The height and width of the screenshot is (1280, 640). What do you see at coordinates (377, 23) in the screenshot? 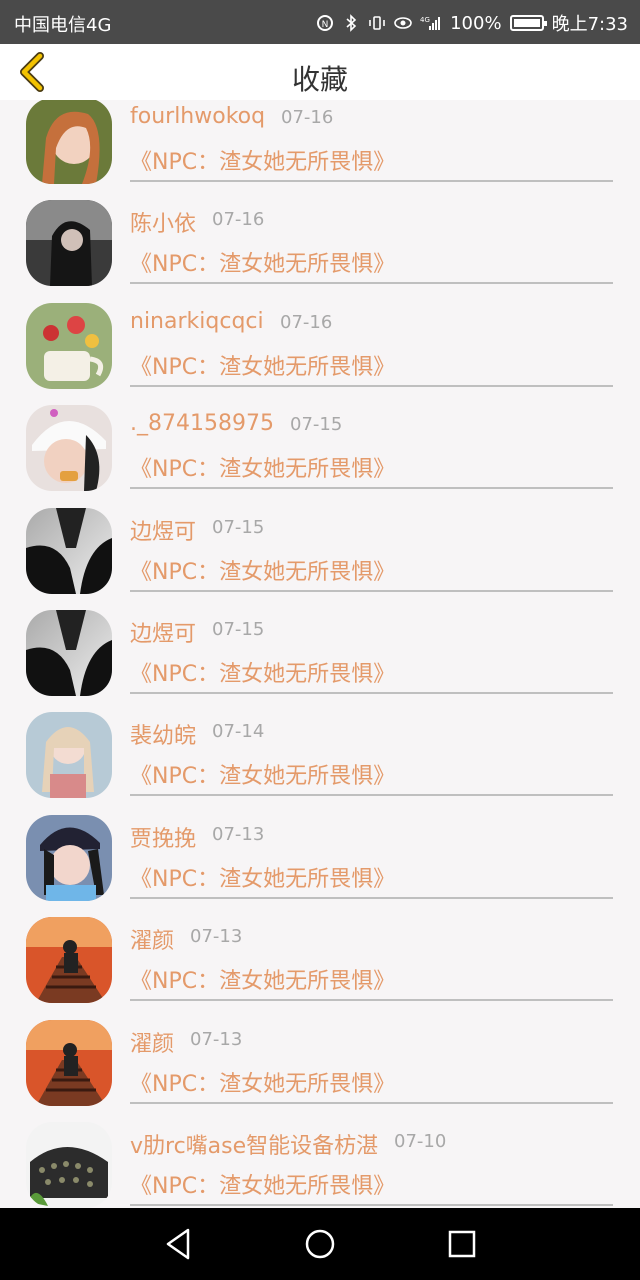
I see `vibrate-icon` at bounding box center [377, 23].